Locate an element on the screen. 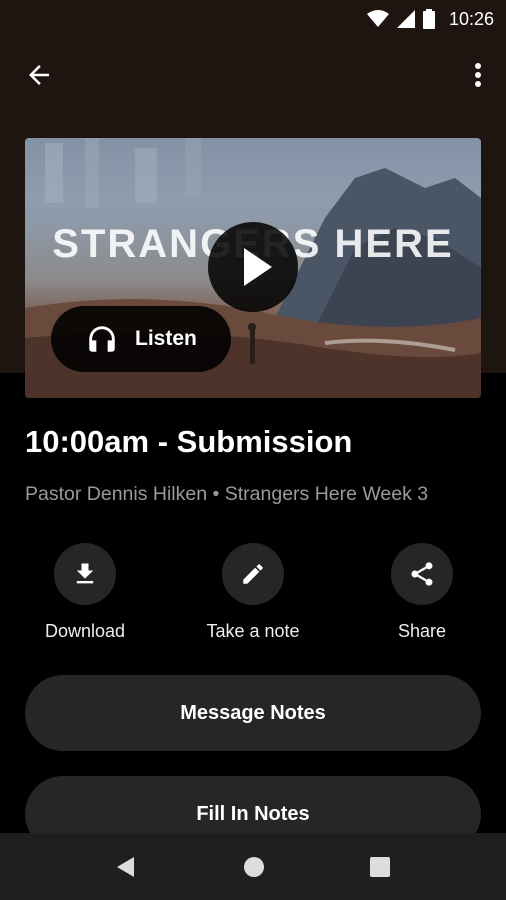 This screenshot has height=900, width=506. download-icon is located at coordinates (85, 573).